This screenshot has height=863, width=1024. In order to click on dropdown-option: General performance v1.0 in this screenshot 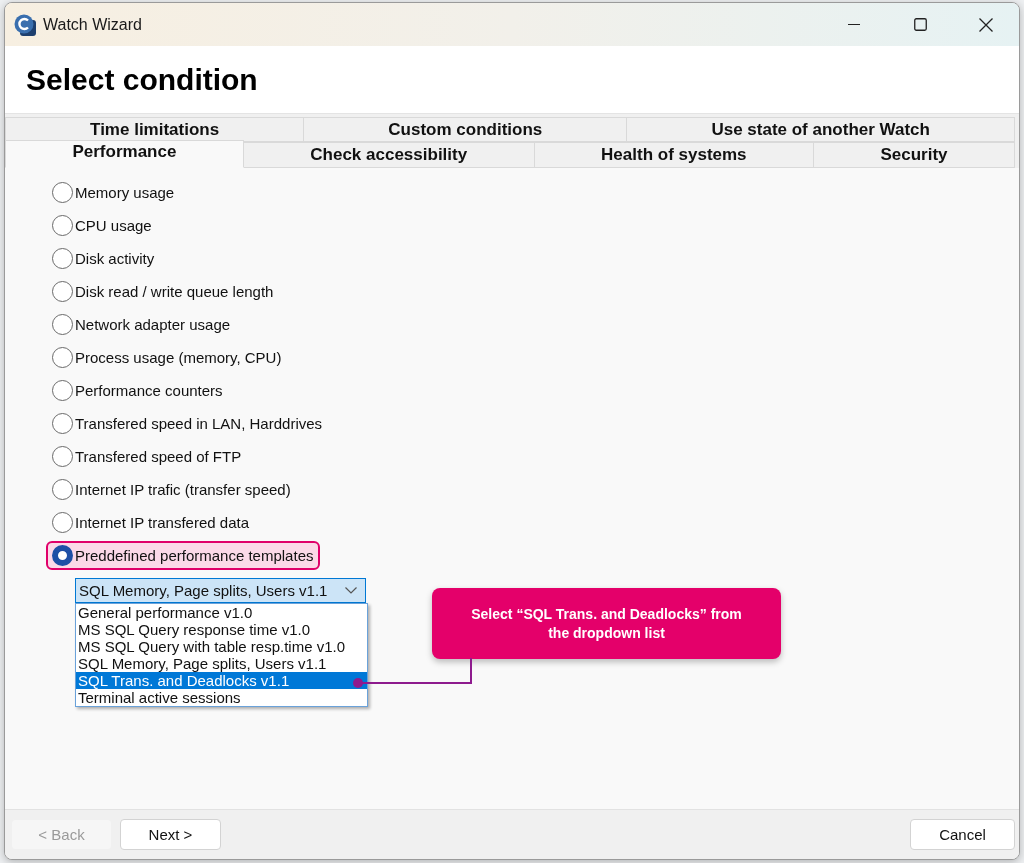, I will do `click(221, 612)`.